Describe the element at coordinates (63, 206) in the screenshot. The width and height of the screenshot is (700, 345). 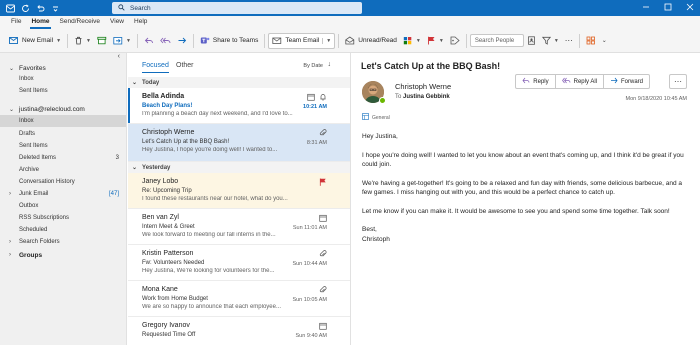
I see `folder-outbox: Outbox` at that location.